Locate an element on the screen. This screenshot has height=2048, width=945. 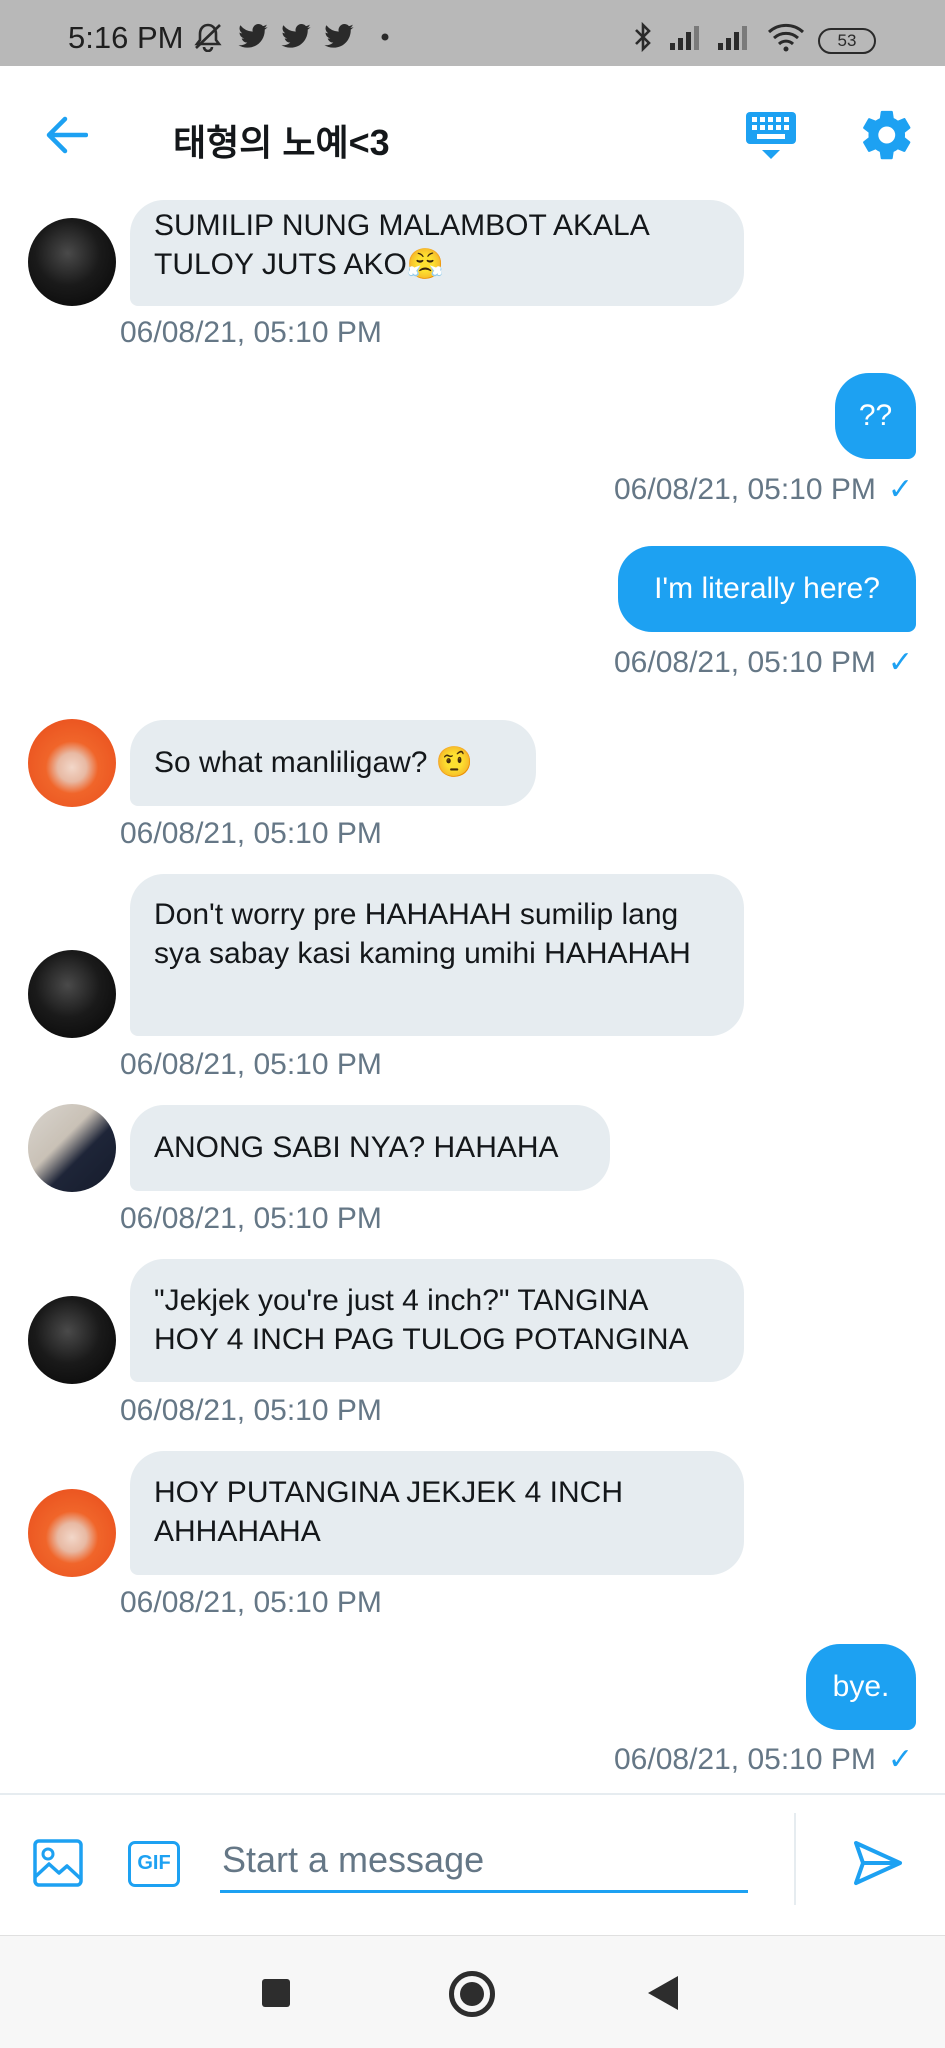
muted-bell-icon is located at coordinates (208, 37).